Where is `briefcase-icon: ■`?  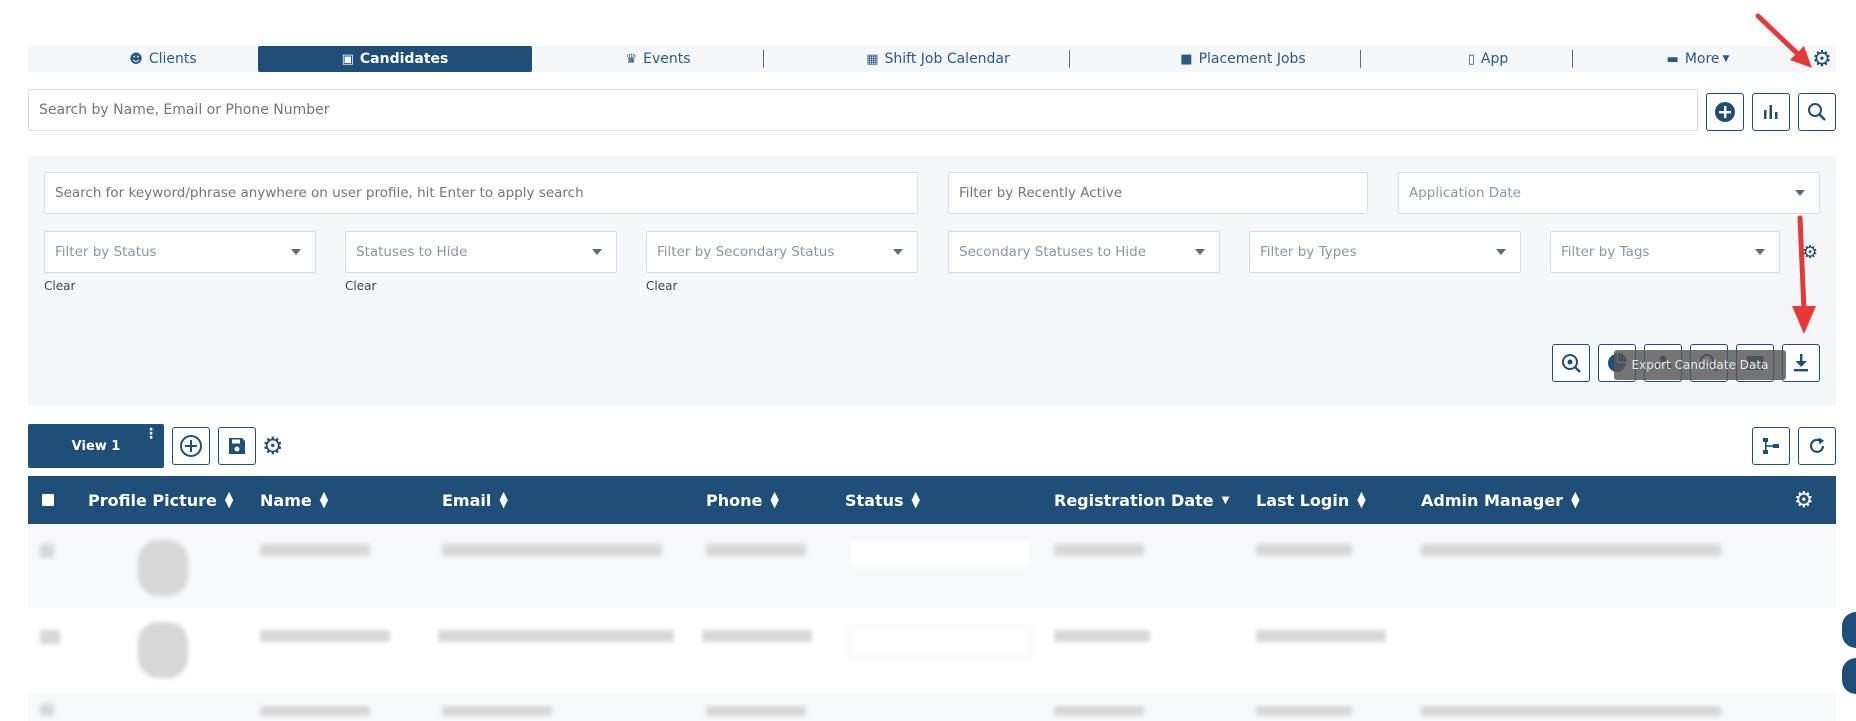 briefcase-icon: ■ is located at coordinates (1186, 59).